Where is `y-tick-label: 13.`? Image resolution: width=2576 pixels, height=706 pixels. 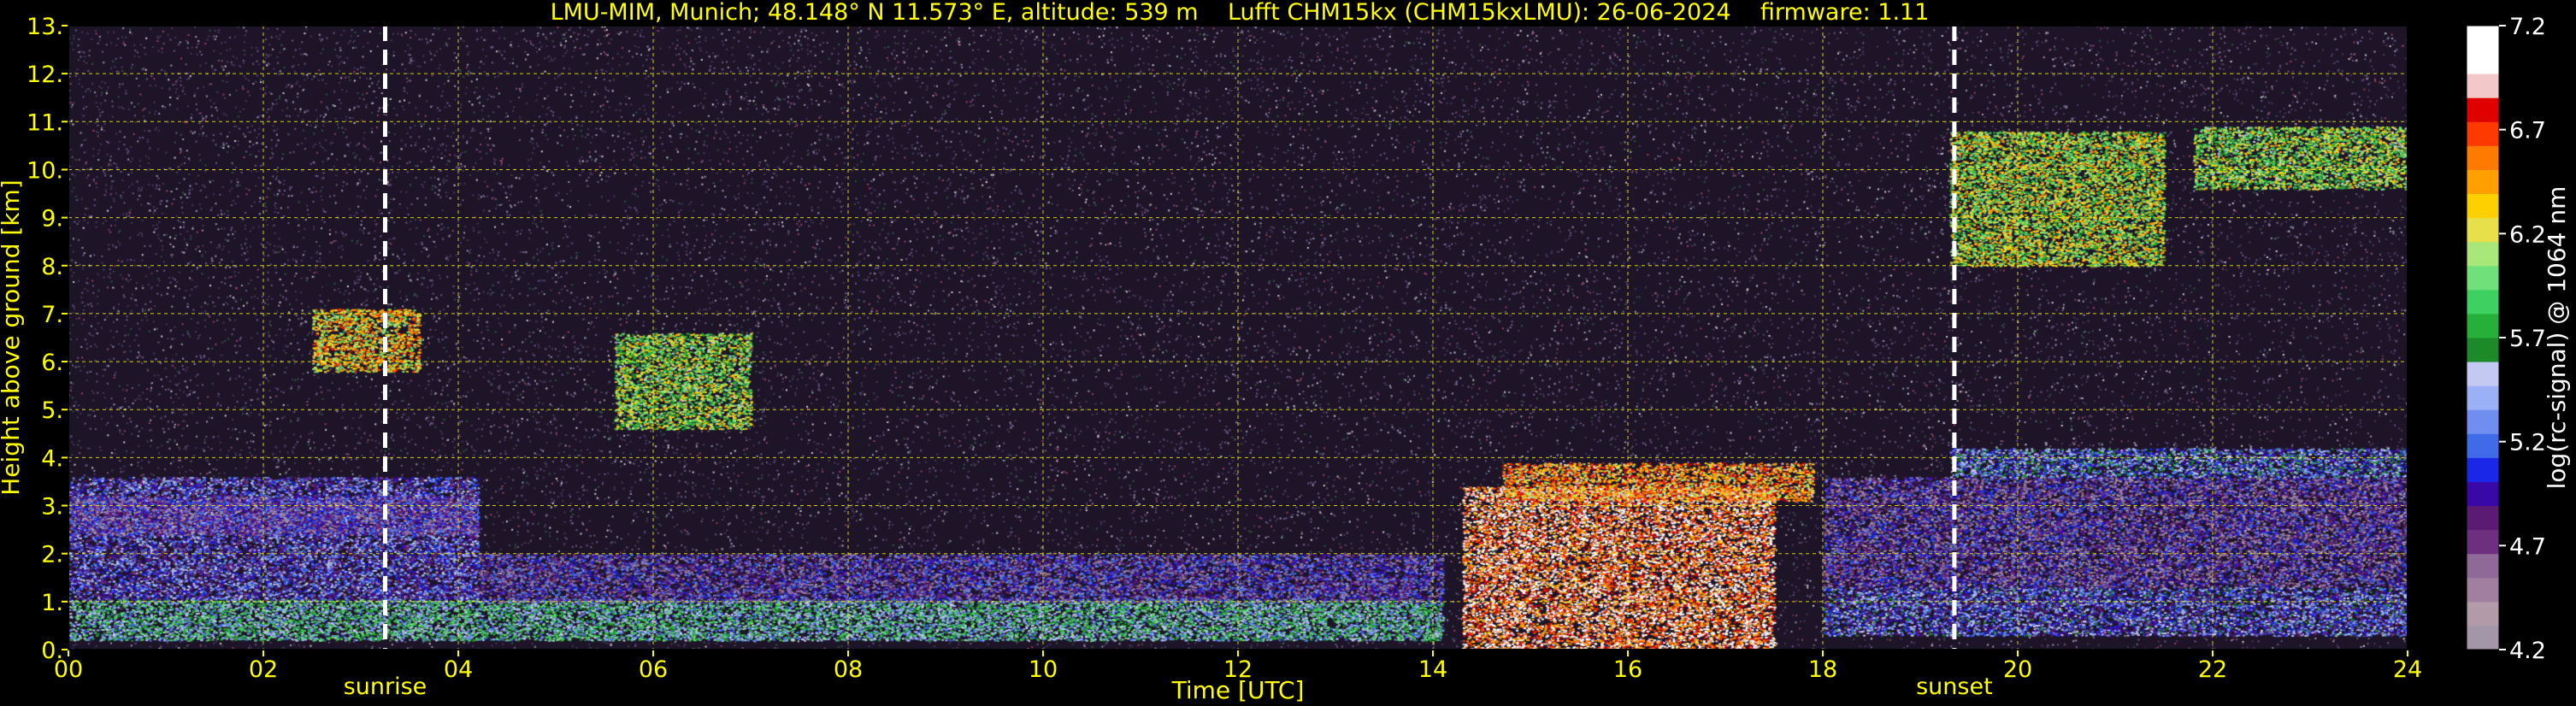
y-tick-label: 13. is located at coordinates (45, 27).